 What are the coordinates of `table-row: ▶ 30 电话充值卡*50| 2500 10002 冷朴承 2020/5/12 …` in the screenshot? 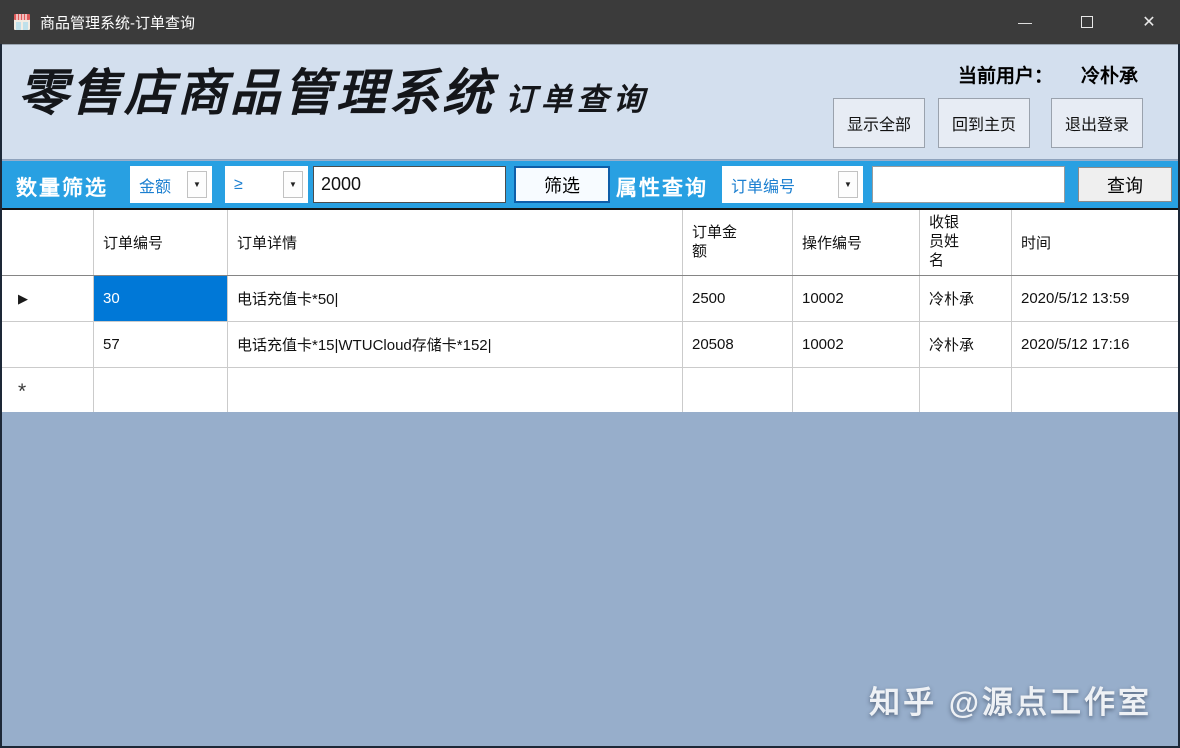 It's located at (590, 299).